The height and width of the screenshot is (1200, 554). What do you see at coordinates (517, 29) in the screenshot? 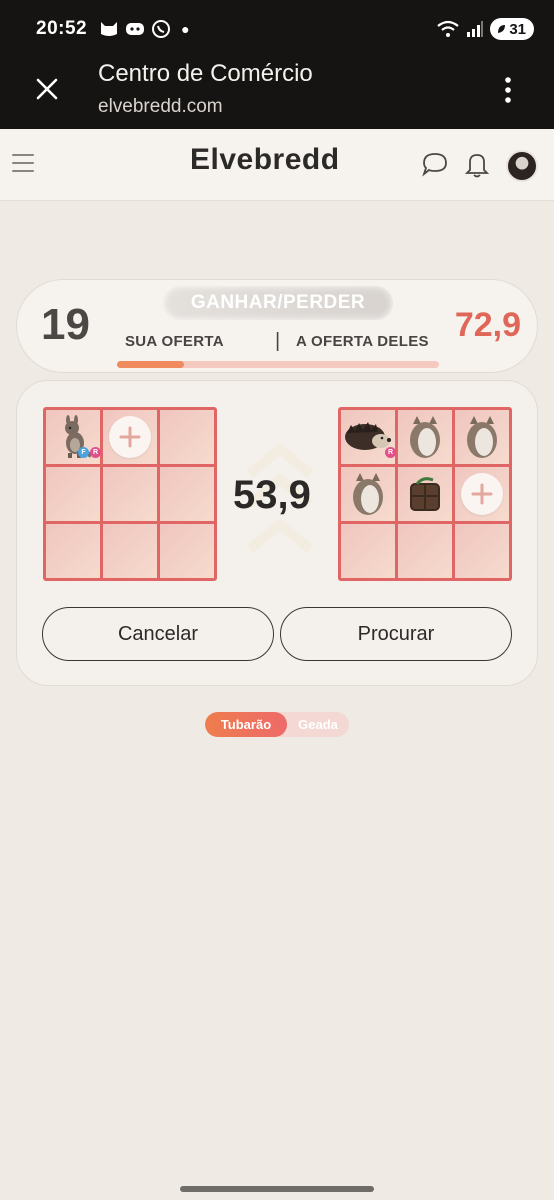
I see `battery-level: 31` at bounding box center [517, 29].